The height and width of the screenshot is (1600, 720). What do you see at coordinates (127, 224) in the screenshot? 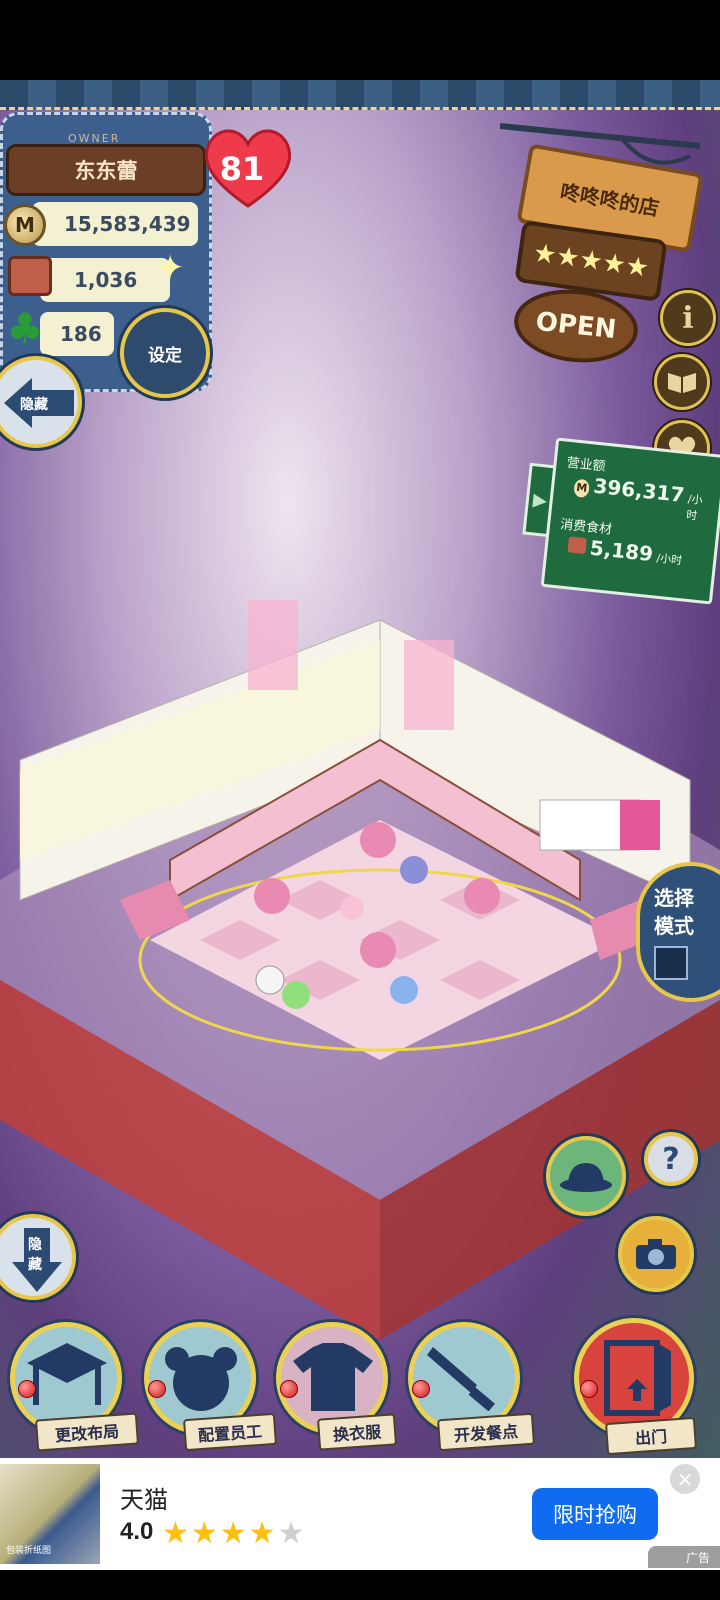
I see `coins-value: 15,583,439` at bounding box center [127, 224].